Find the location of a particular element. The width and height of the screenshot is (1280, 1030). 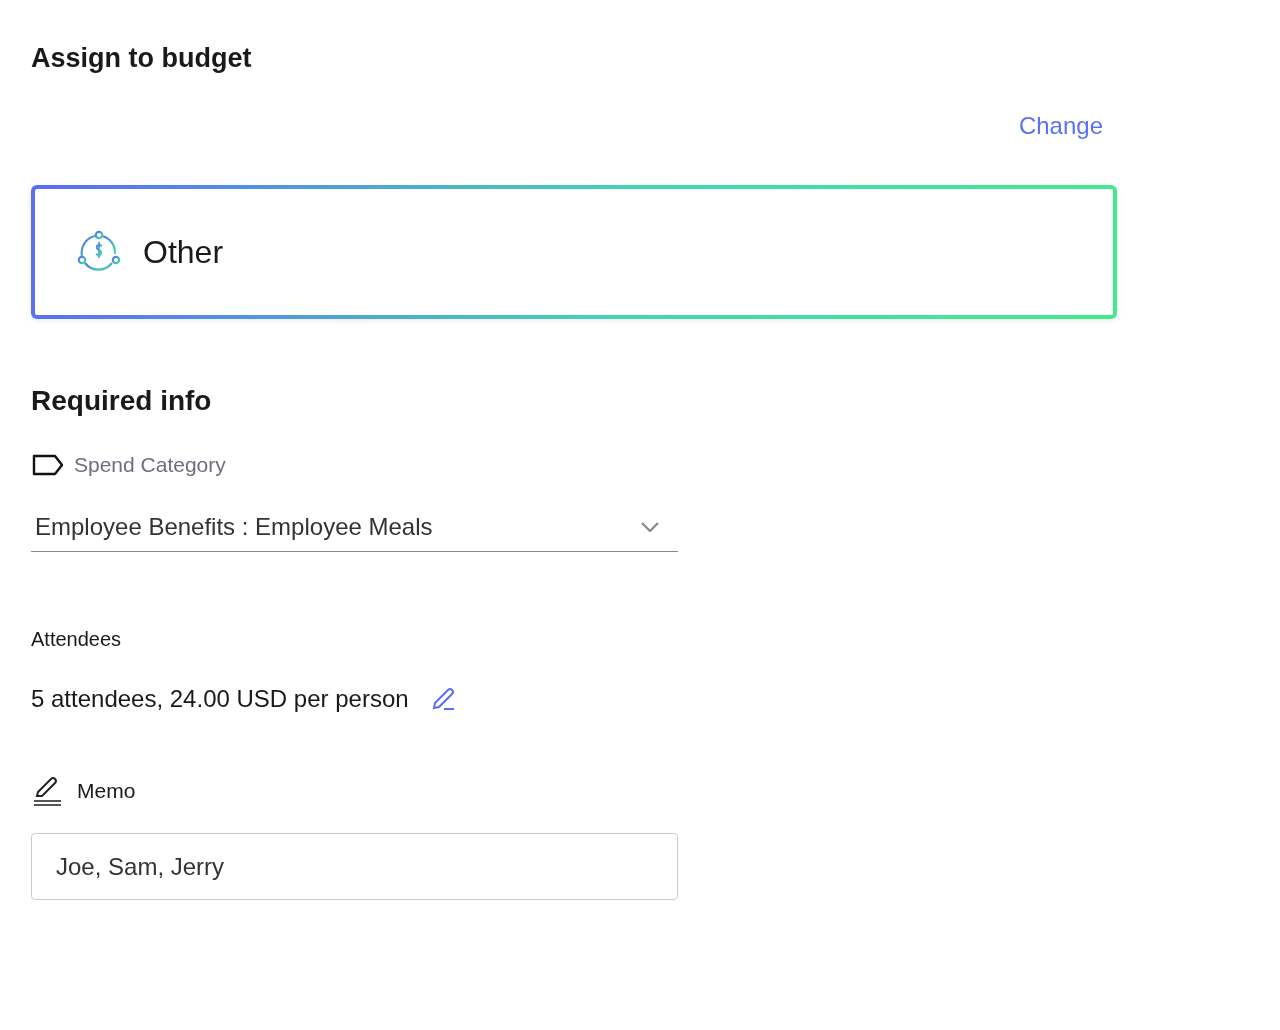

memo-field: Joe, Sam, Jerry is located at coordinates (354, 866).